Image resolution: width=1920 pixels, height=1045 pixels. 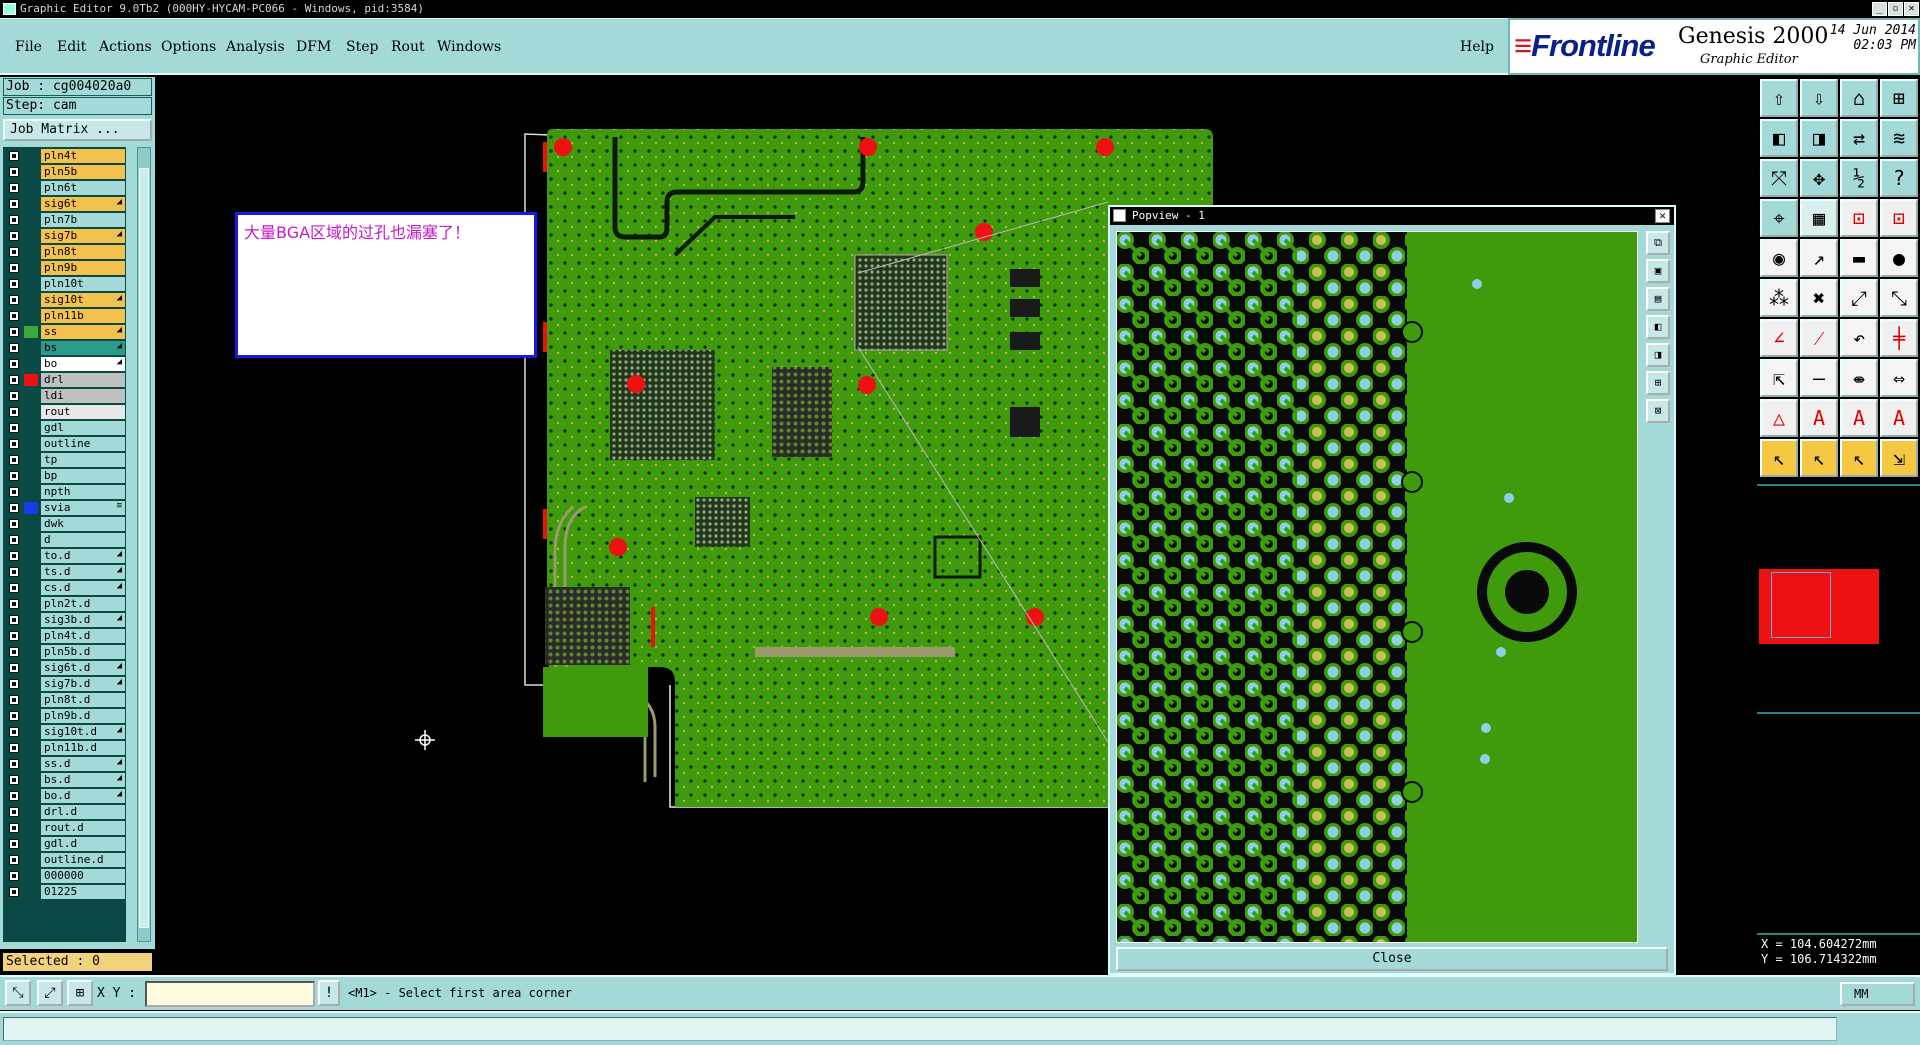 What do you see at coordinates (83, 460) in the screenshot?
I see `layer-name: tp` at bounding box center [83, 460].